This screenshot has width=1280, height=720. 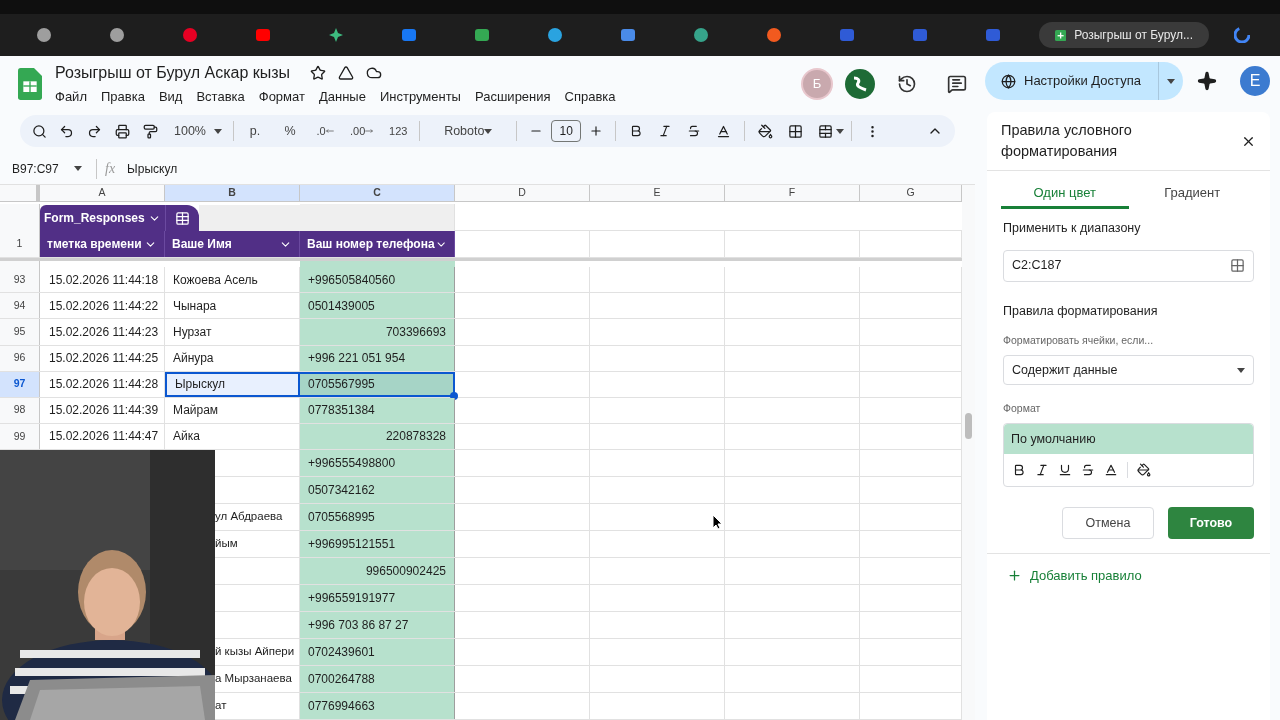 I want to click on row-number: 97, so click(x=20, y=384).